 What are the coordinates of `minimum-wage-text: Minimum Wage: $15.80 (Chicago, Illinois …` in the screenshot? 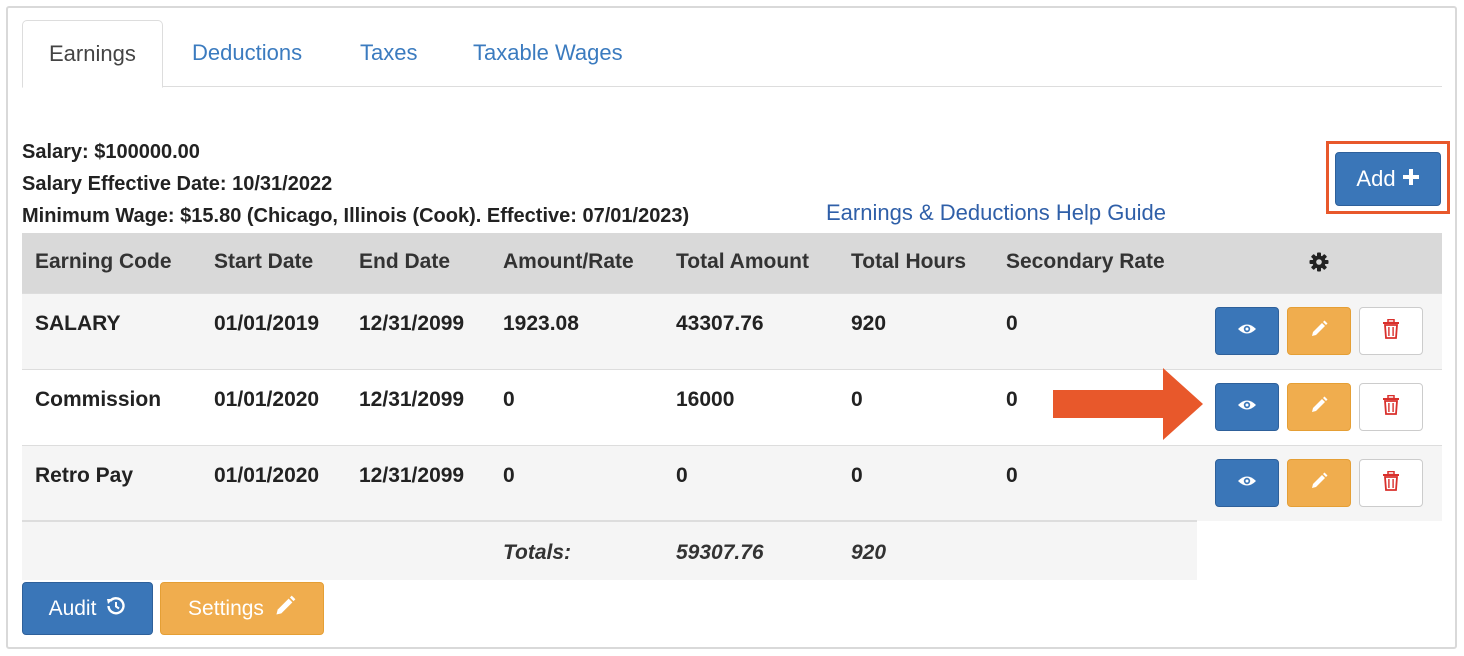 It's located at (356, 216).